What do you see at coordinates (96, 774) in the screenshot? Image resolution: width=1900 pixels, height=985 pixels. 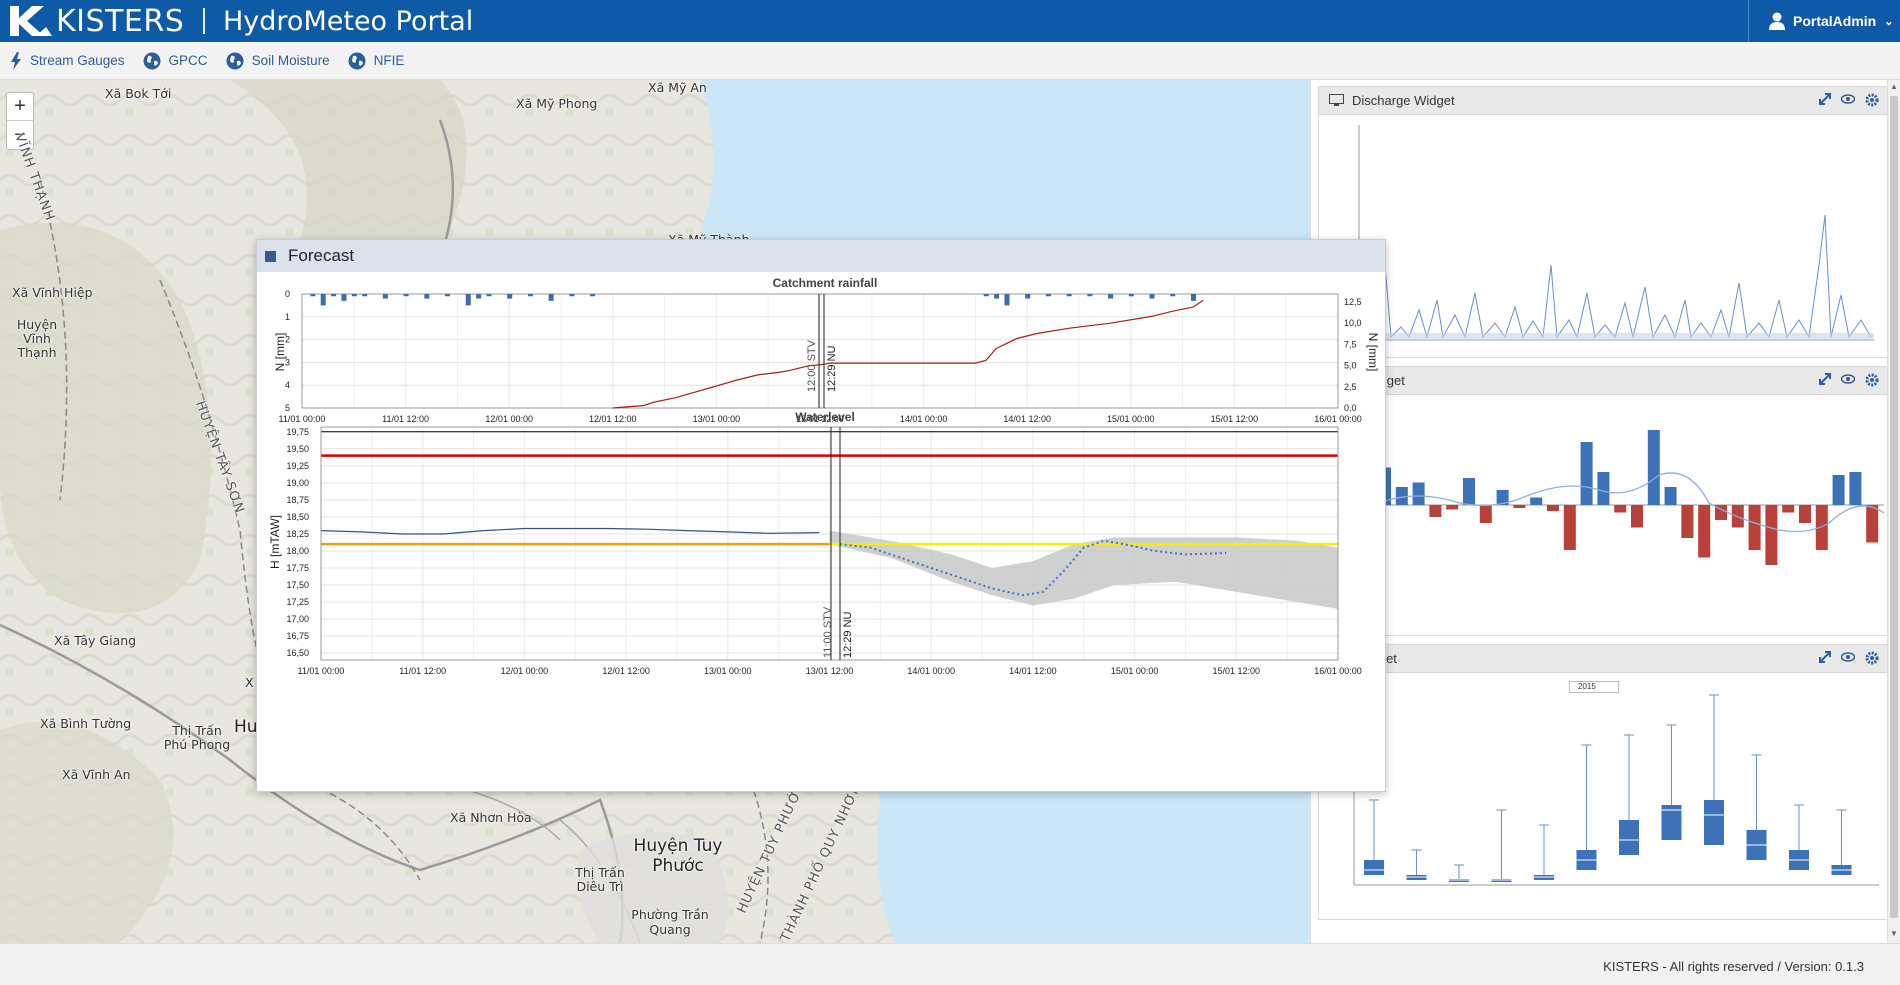 I see `map-label: Xã Vĩnh An` at bounding box center [96, 774].